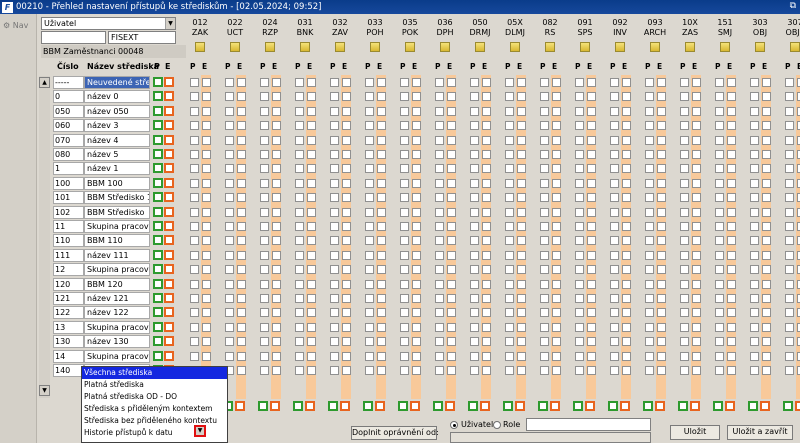 The height and width of the screenshot is (443, 800). I want to click on row-number: 130, so click(68, 341).